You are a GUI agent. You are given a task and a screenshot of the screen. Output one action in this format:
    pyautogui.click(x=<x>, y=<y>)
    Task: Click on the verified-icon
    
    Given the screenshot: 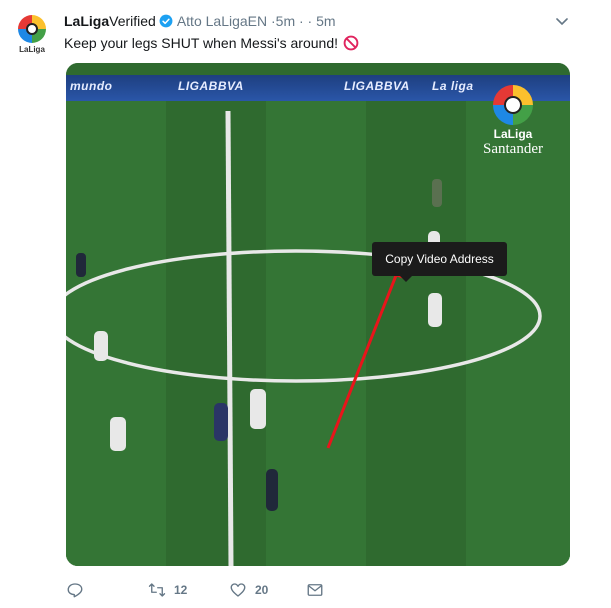 What is the action you would take?
    pyautogui.click(x=166, y=21)
    